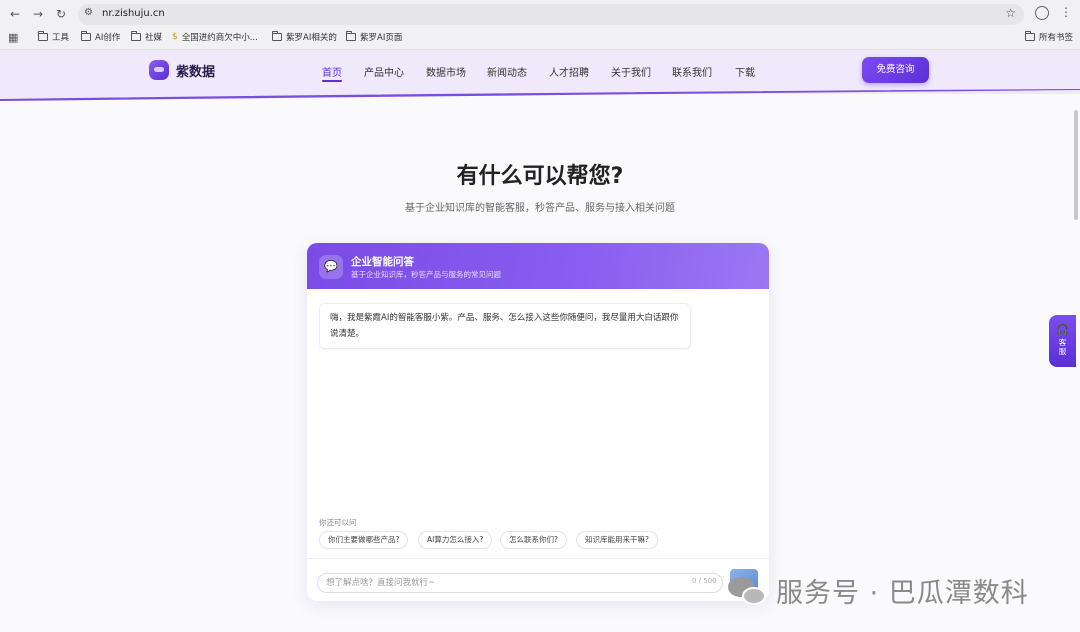  Describe the element at coordinates (1049, 37) in the screenshot. I see `all-bookmarks: 所有书签` at that location.